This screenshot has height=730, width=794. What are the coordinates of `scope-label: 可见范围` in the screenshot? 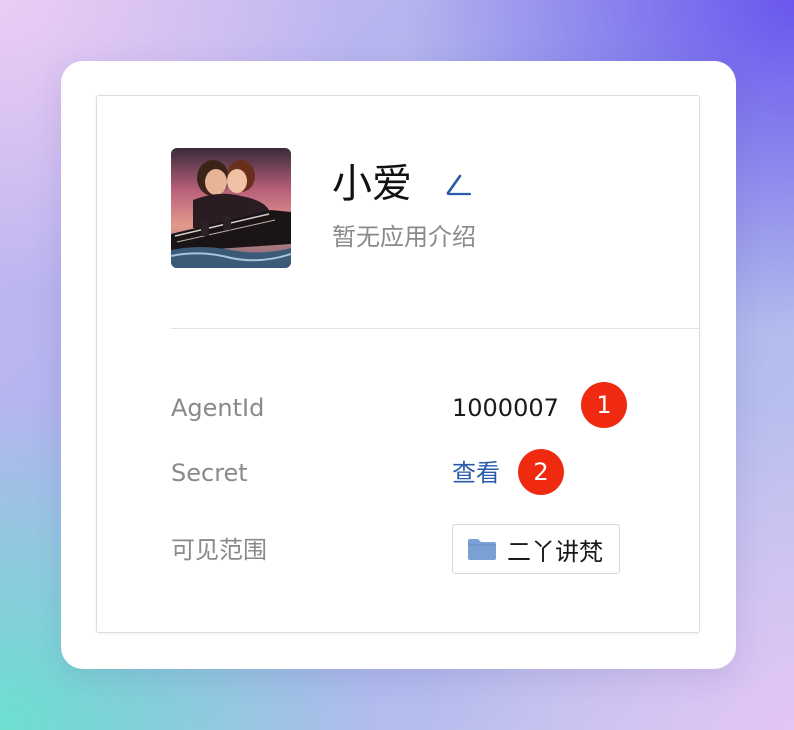 It's located at (219, 550).